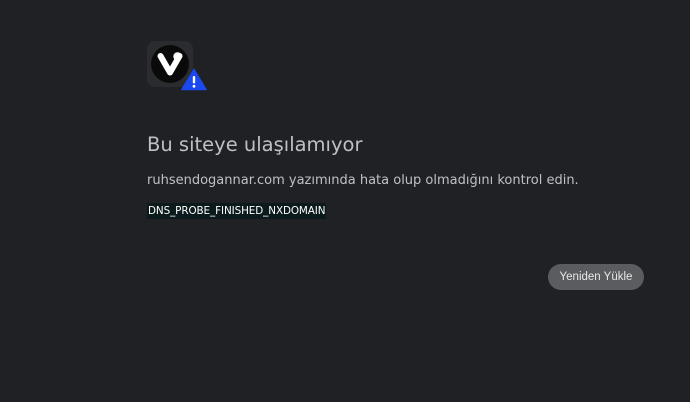 The width and height of the screenshot is (690, 402). Describe the element at coordinates (255, 144) in the screenshot. I see `page-title: Bu siteye ulaşılamıyor` at that location.